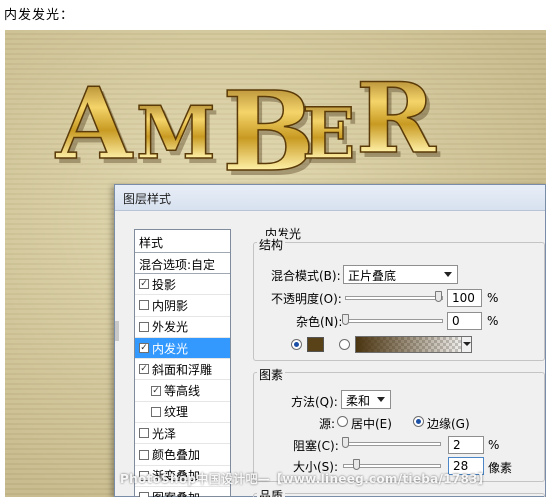  I want to click on opacity-input: 100, so click(464, 298).